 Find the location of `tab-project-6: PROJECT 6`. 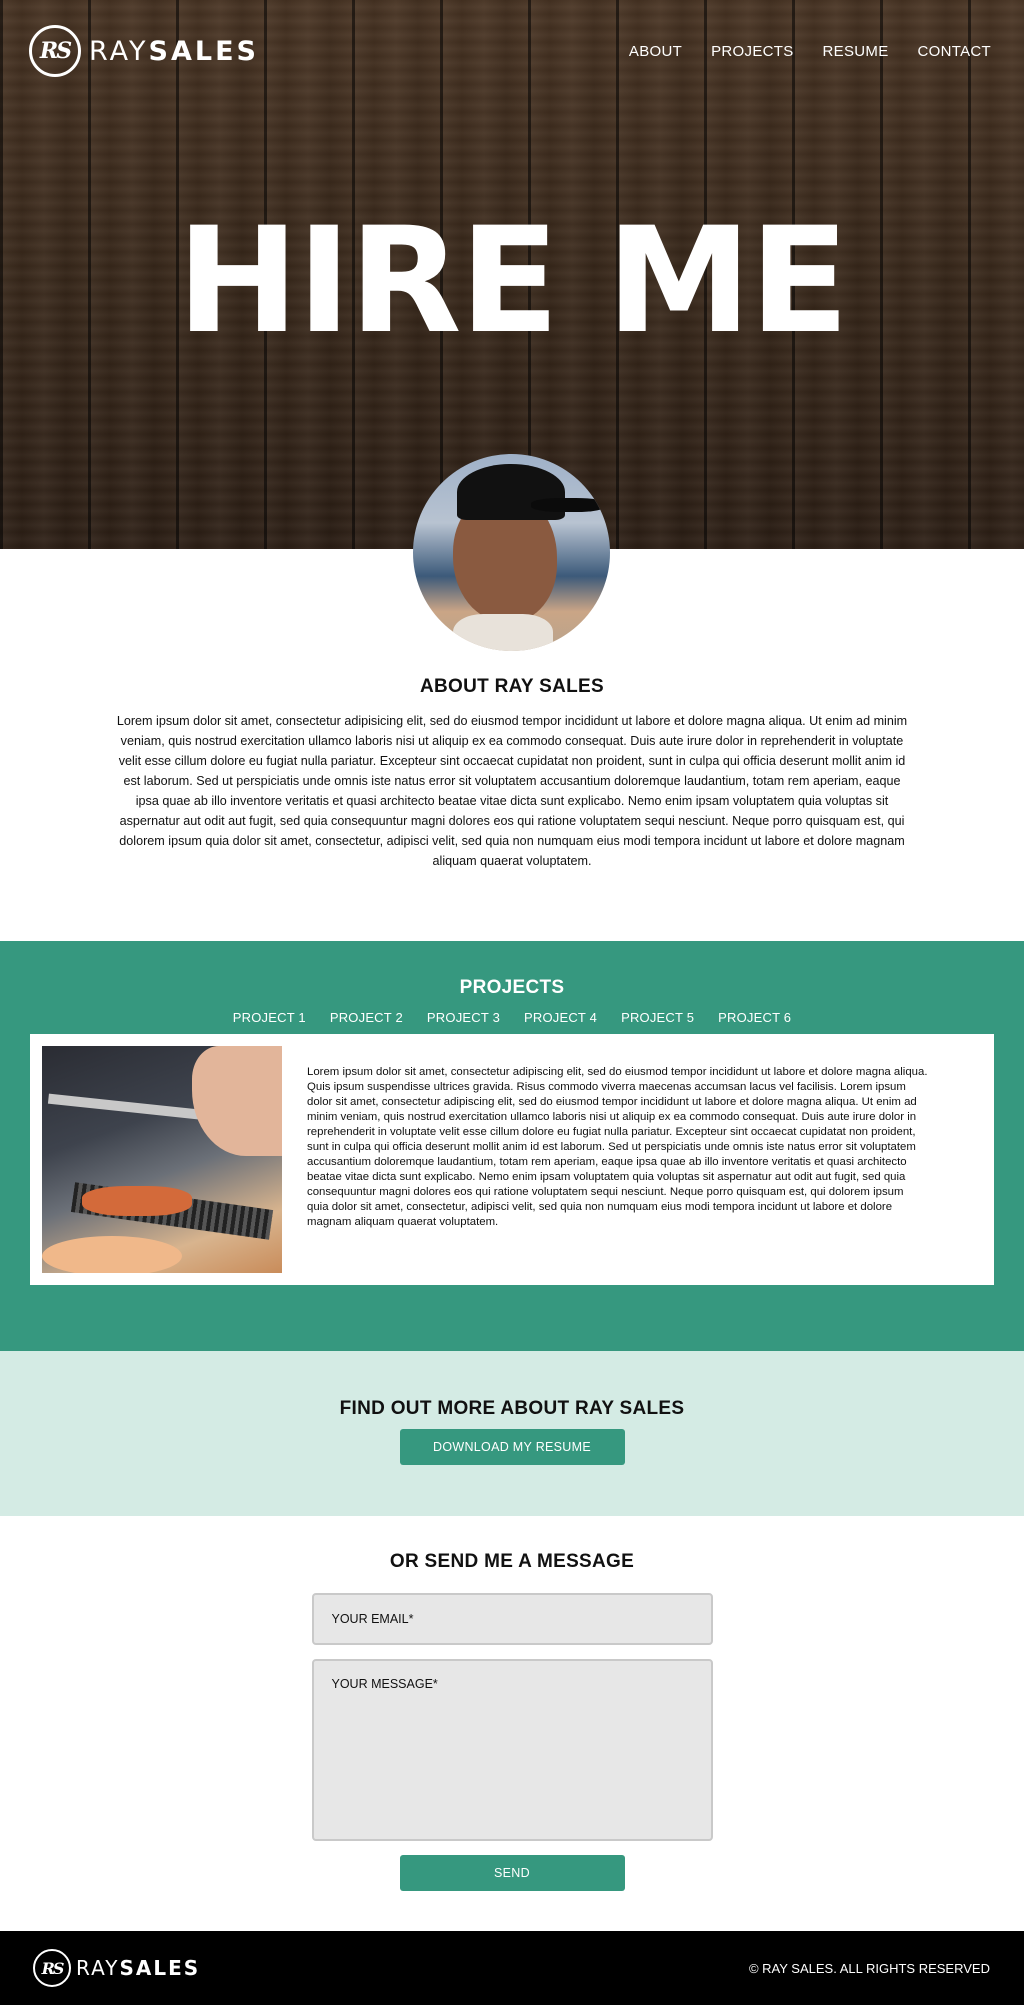

tab-project-6: PROJECT 6 is located at coordinates (754, 1017).